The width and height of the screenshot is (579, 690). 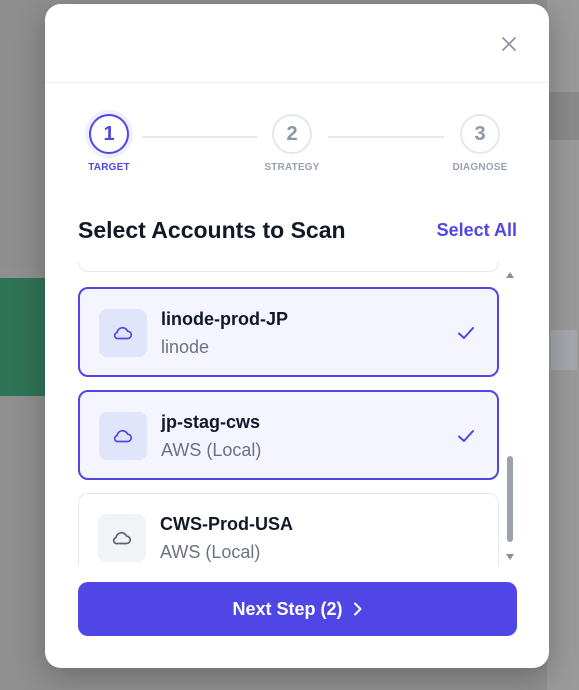 I want to click on close-icon, so click(x=509, y=44).